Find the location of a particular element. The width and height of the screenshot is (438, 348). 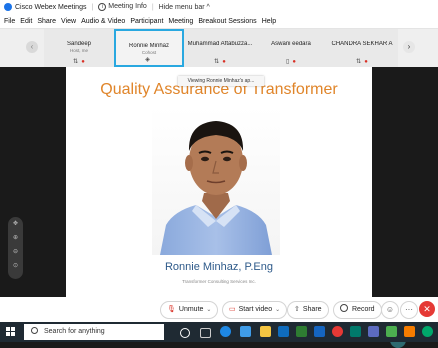

menu-breakout-sessions: Breakout Sessions is located at coordinates (227, 21).